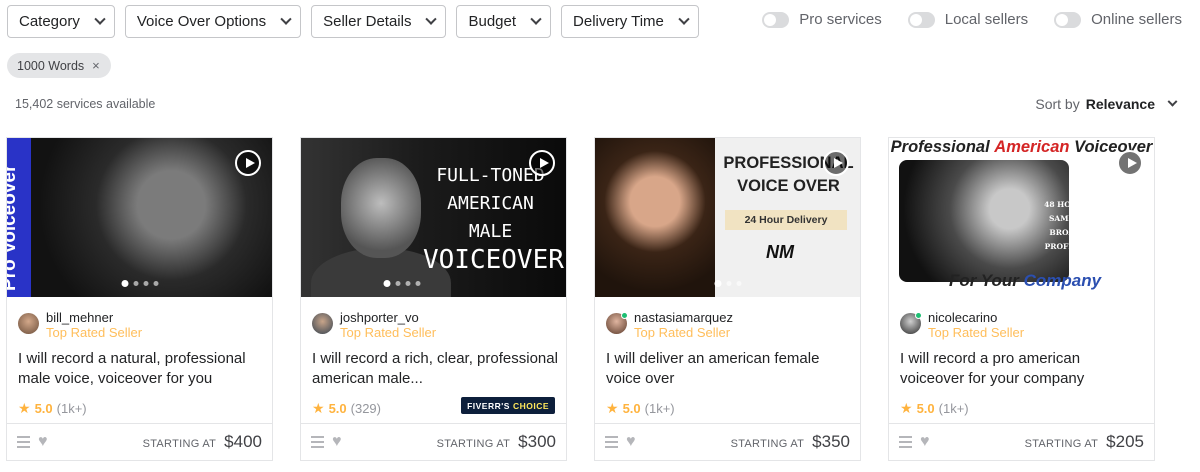  What do you see at coordinates (433, 441) in the screenshot?
I see `card-footer: ♥ STARTING AT $300` at bounding box center [433, 441].